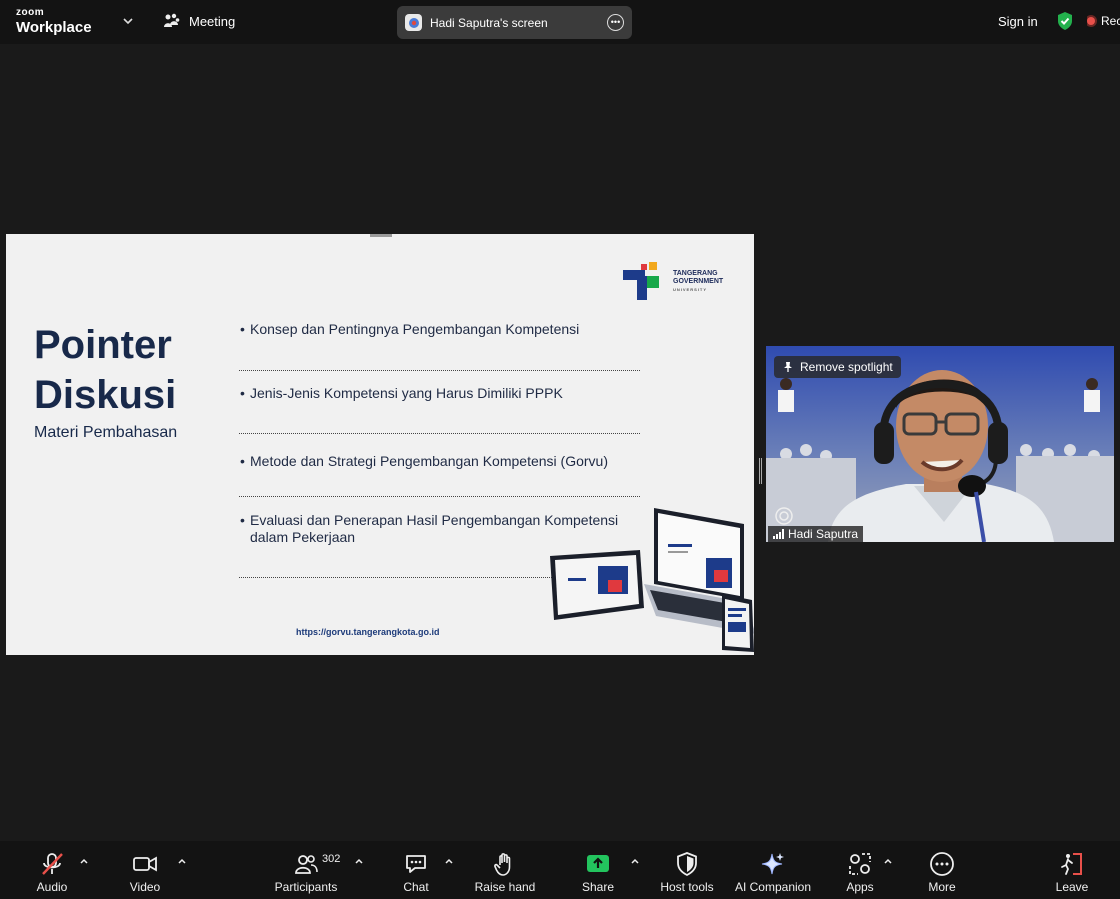 This screenshot has height=899, width=1120. I want to click on meeting-label: Meeting, so click(212, 21).